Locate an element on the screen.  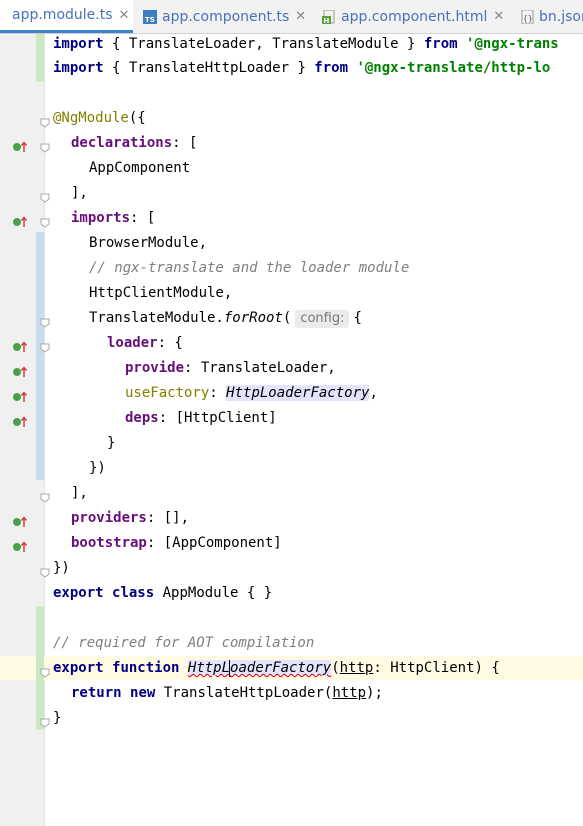
code-line: return new TranslateHttpLoader(http); is located at coordinates (227, 693).